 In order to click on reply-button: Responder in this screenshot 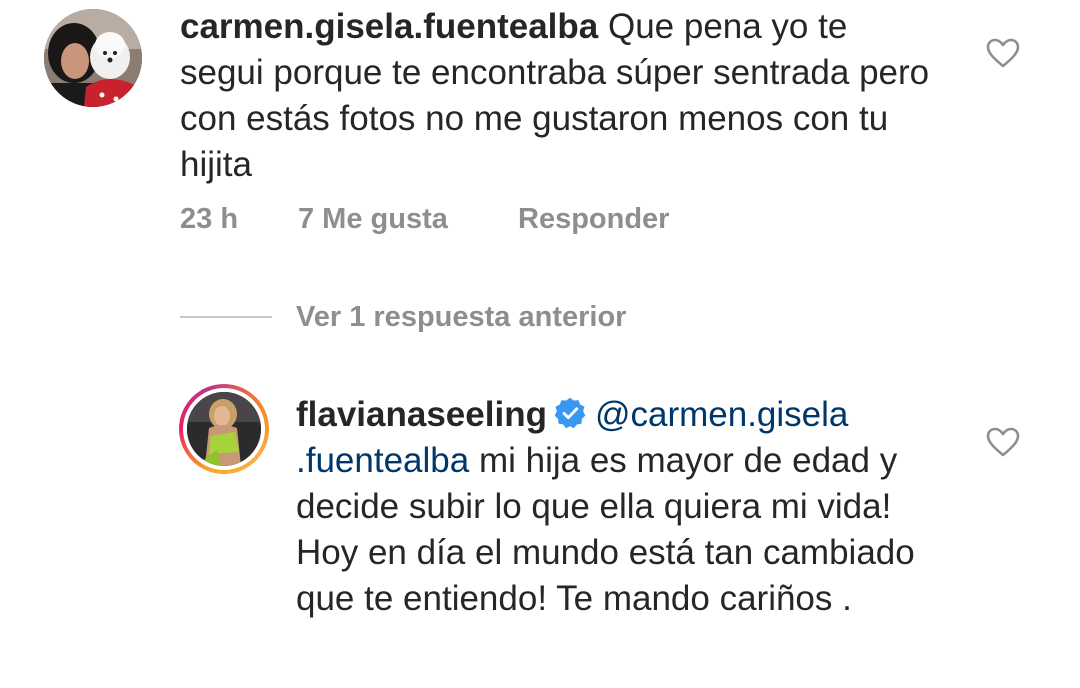, I will do `click(593, 219)`.